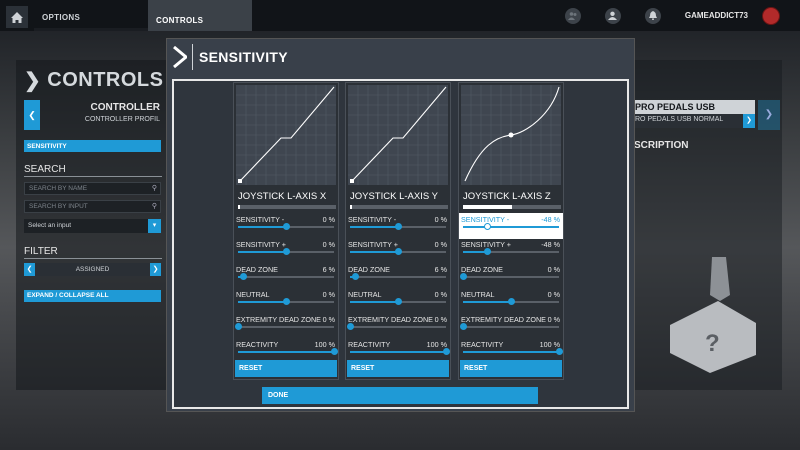 The width and height of the screenshot is (800, 450). Describe the element at coordinates (243, 57) in the screenshot. I see `modal-title: SENSITIVITY` at that location.